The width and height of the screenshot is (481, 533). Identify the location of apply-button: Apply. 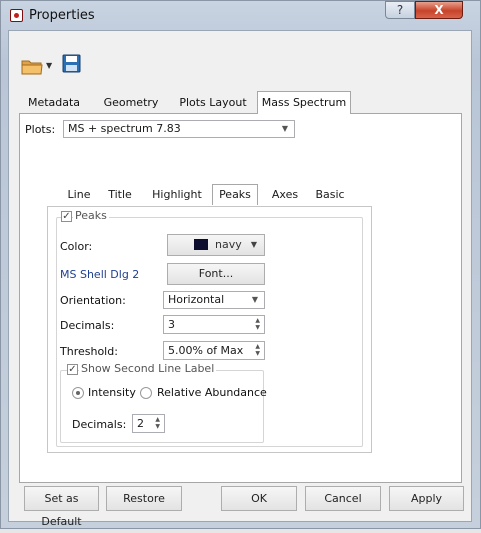
(426, 498).